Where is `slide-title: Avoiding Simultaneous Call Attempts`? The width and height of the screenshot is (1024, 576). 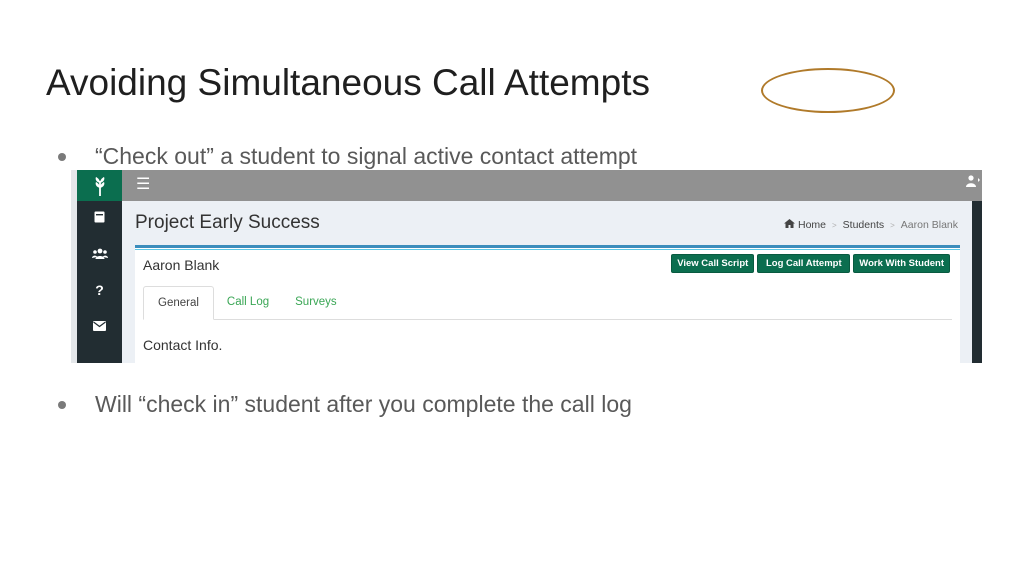 slide-title: Avoiding Simultaneous Call Attempts is located at coordinates (348, 82).